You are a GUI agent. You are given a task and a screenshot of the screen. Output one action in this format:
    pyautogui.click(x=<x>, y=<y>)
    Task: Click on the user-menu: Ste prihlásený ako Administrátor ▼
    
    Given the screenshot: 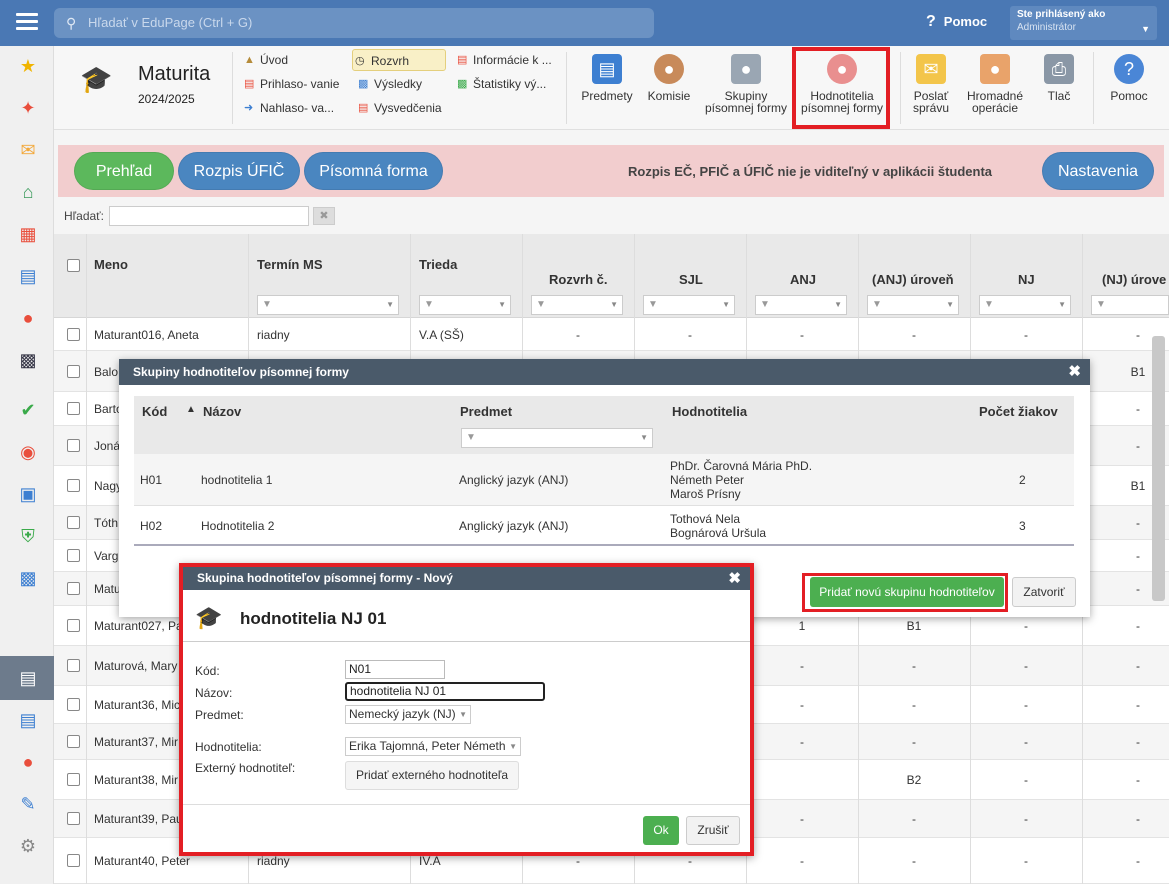 What is the action you would take?
    pyautogui.click(x=1083, y=23)
    